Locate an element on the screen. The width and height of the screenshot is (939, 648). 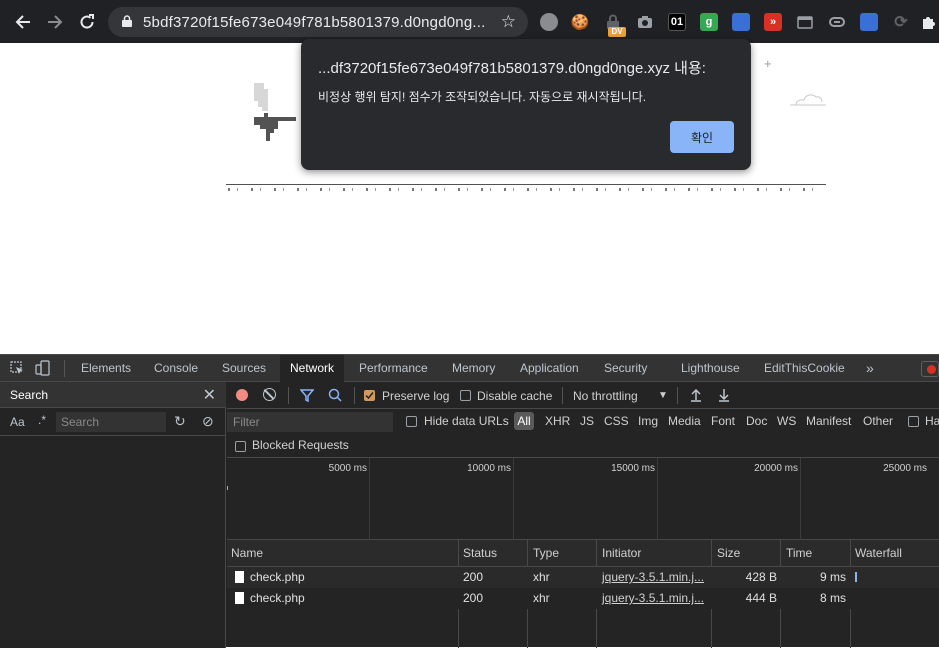
column-initiator: Initiator is located at coordinates (621, 553).